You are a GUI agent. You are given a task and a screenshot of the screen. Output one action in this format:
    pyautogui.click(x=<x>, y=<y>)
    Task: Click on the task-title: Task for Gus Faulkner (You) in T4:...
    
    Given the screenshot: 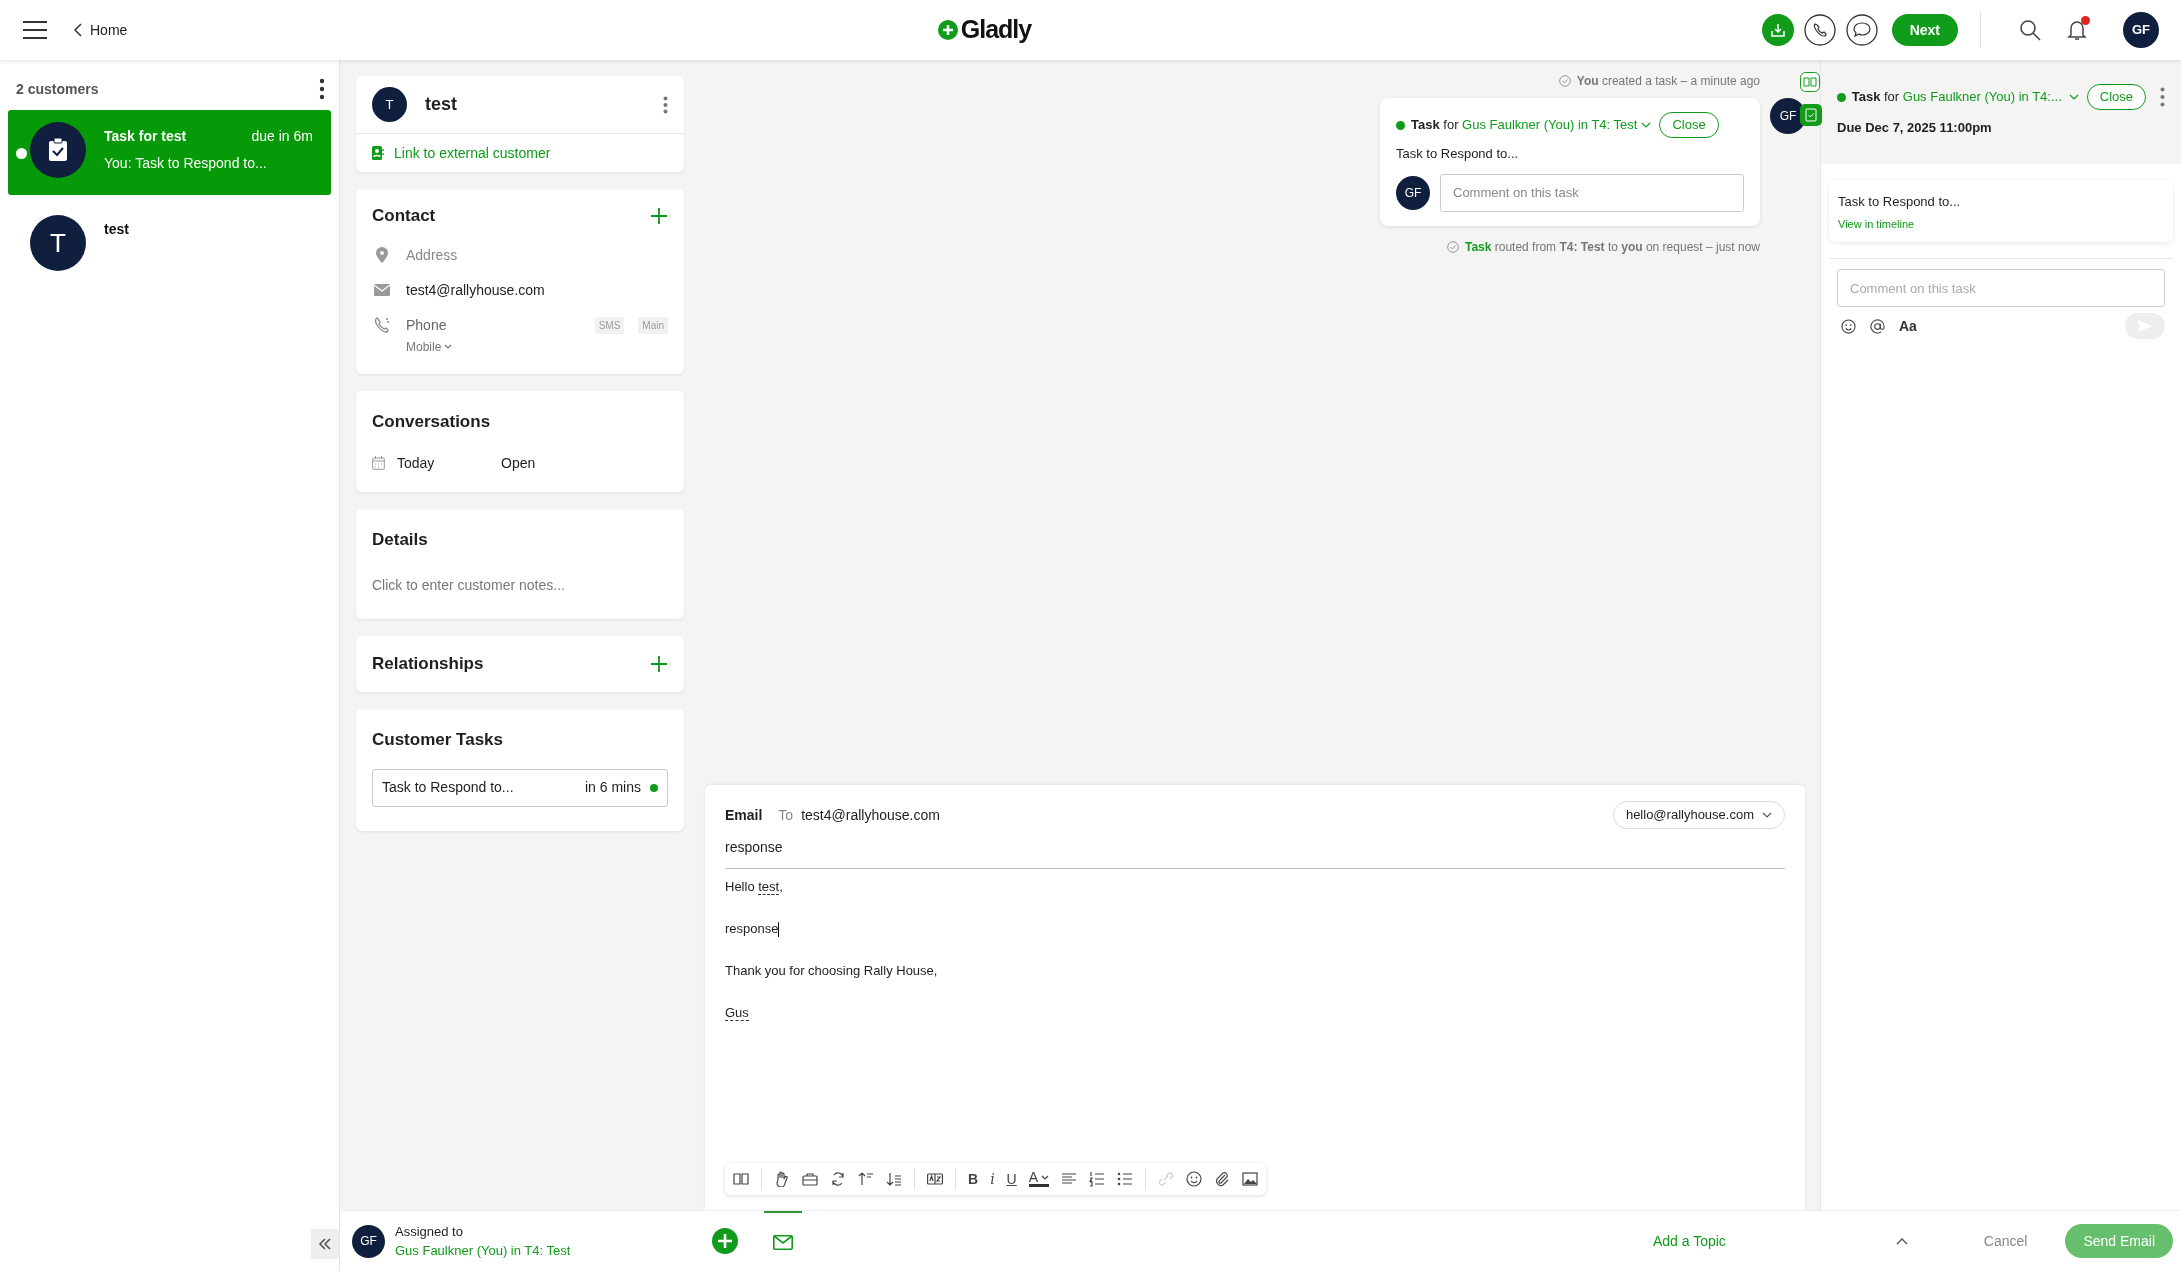 What is the action you would take?
    pyautogui.click(x=1956, y=97)
    